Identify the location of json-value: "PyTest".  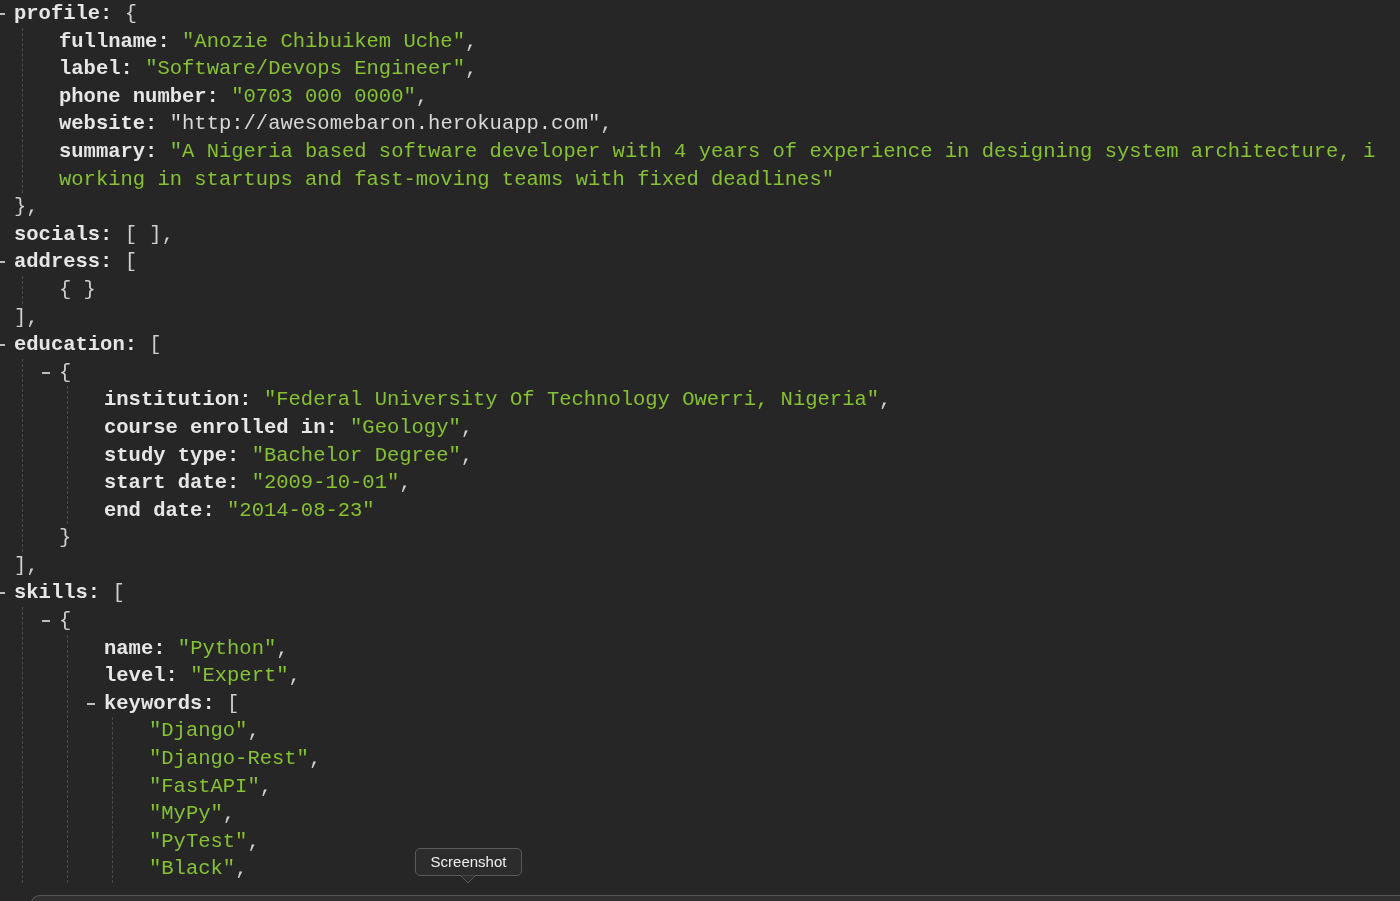
(198, 841).